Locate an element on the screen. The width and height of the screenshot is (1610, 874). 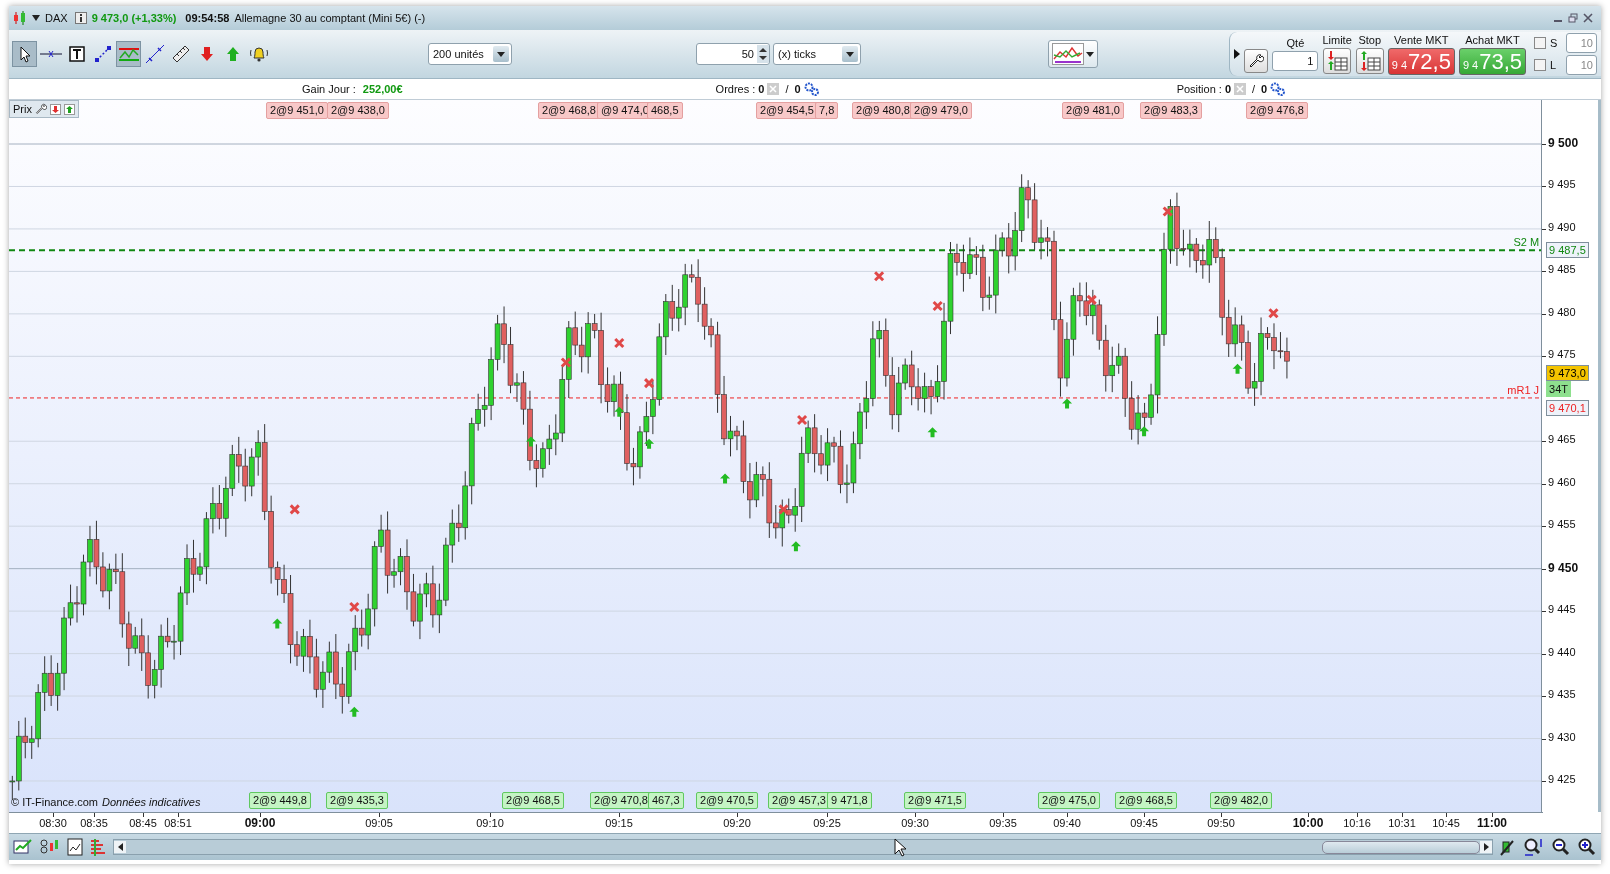
price-tick-label: 9 450 is located at coordinates (1563, 567).